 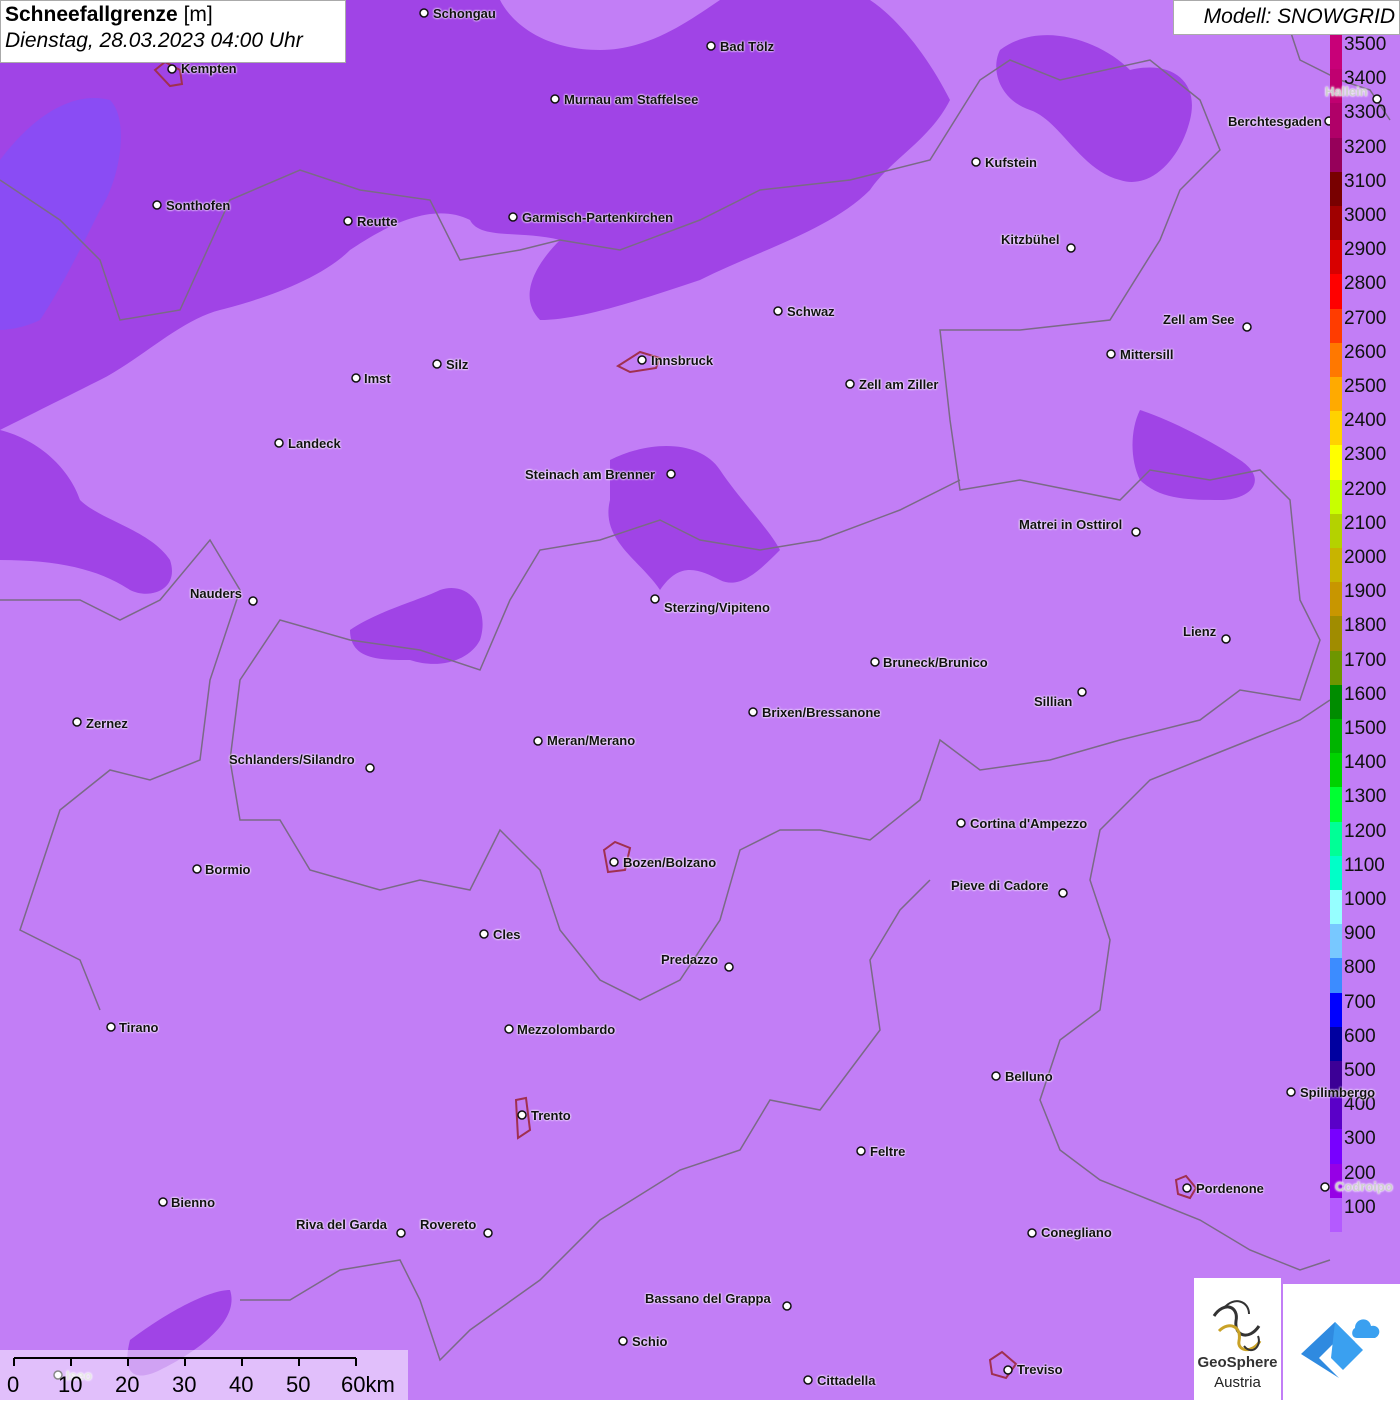 What do you see at coordinates (1346, 91) in the screenshot?
I see `city-label: Hallein` at bounding box center [1346, 91].